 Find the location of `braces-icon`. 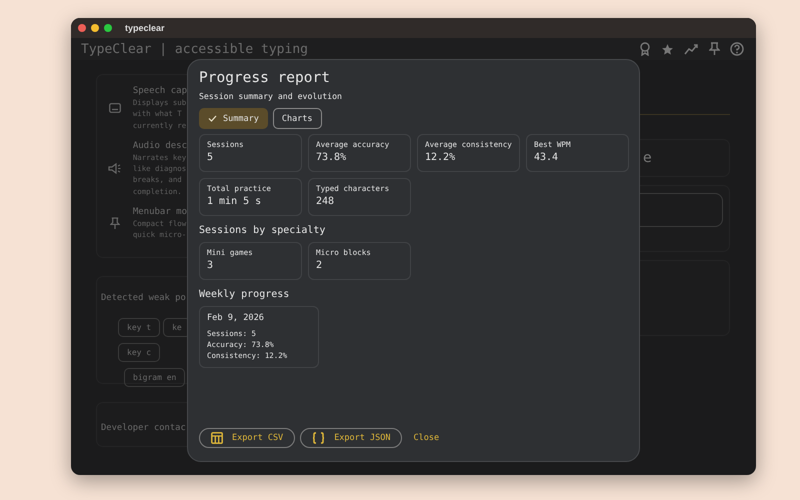

braces-icon is located at coordinates (319, 438).